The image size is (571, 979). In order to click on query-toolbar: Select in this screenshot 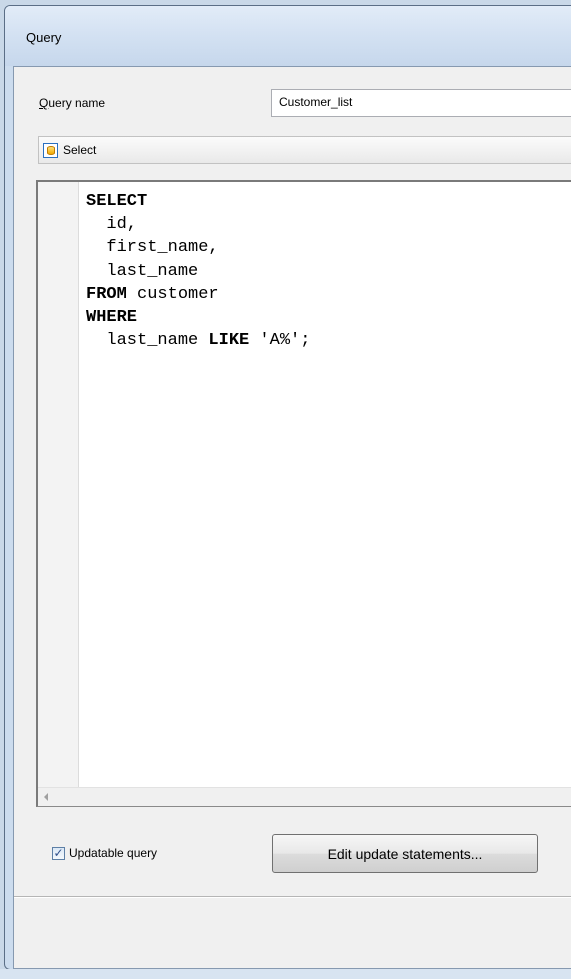, I will do `click(304, 150)`.